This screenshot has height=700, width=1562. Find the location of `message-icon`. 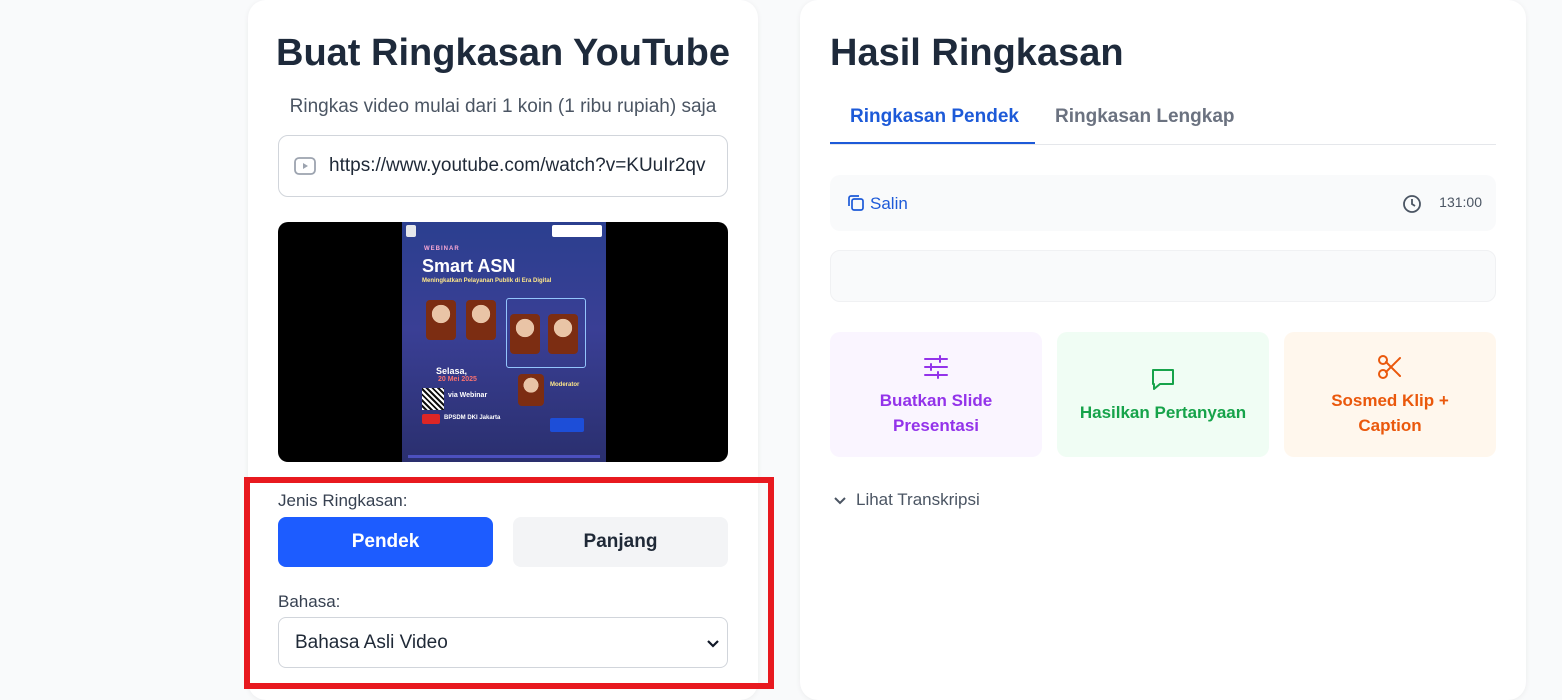

message-icon is located at coordinates (1163, 379).